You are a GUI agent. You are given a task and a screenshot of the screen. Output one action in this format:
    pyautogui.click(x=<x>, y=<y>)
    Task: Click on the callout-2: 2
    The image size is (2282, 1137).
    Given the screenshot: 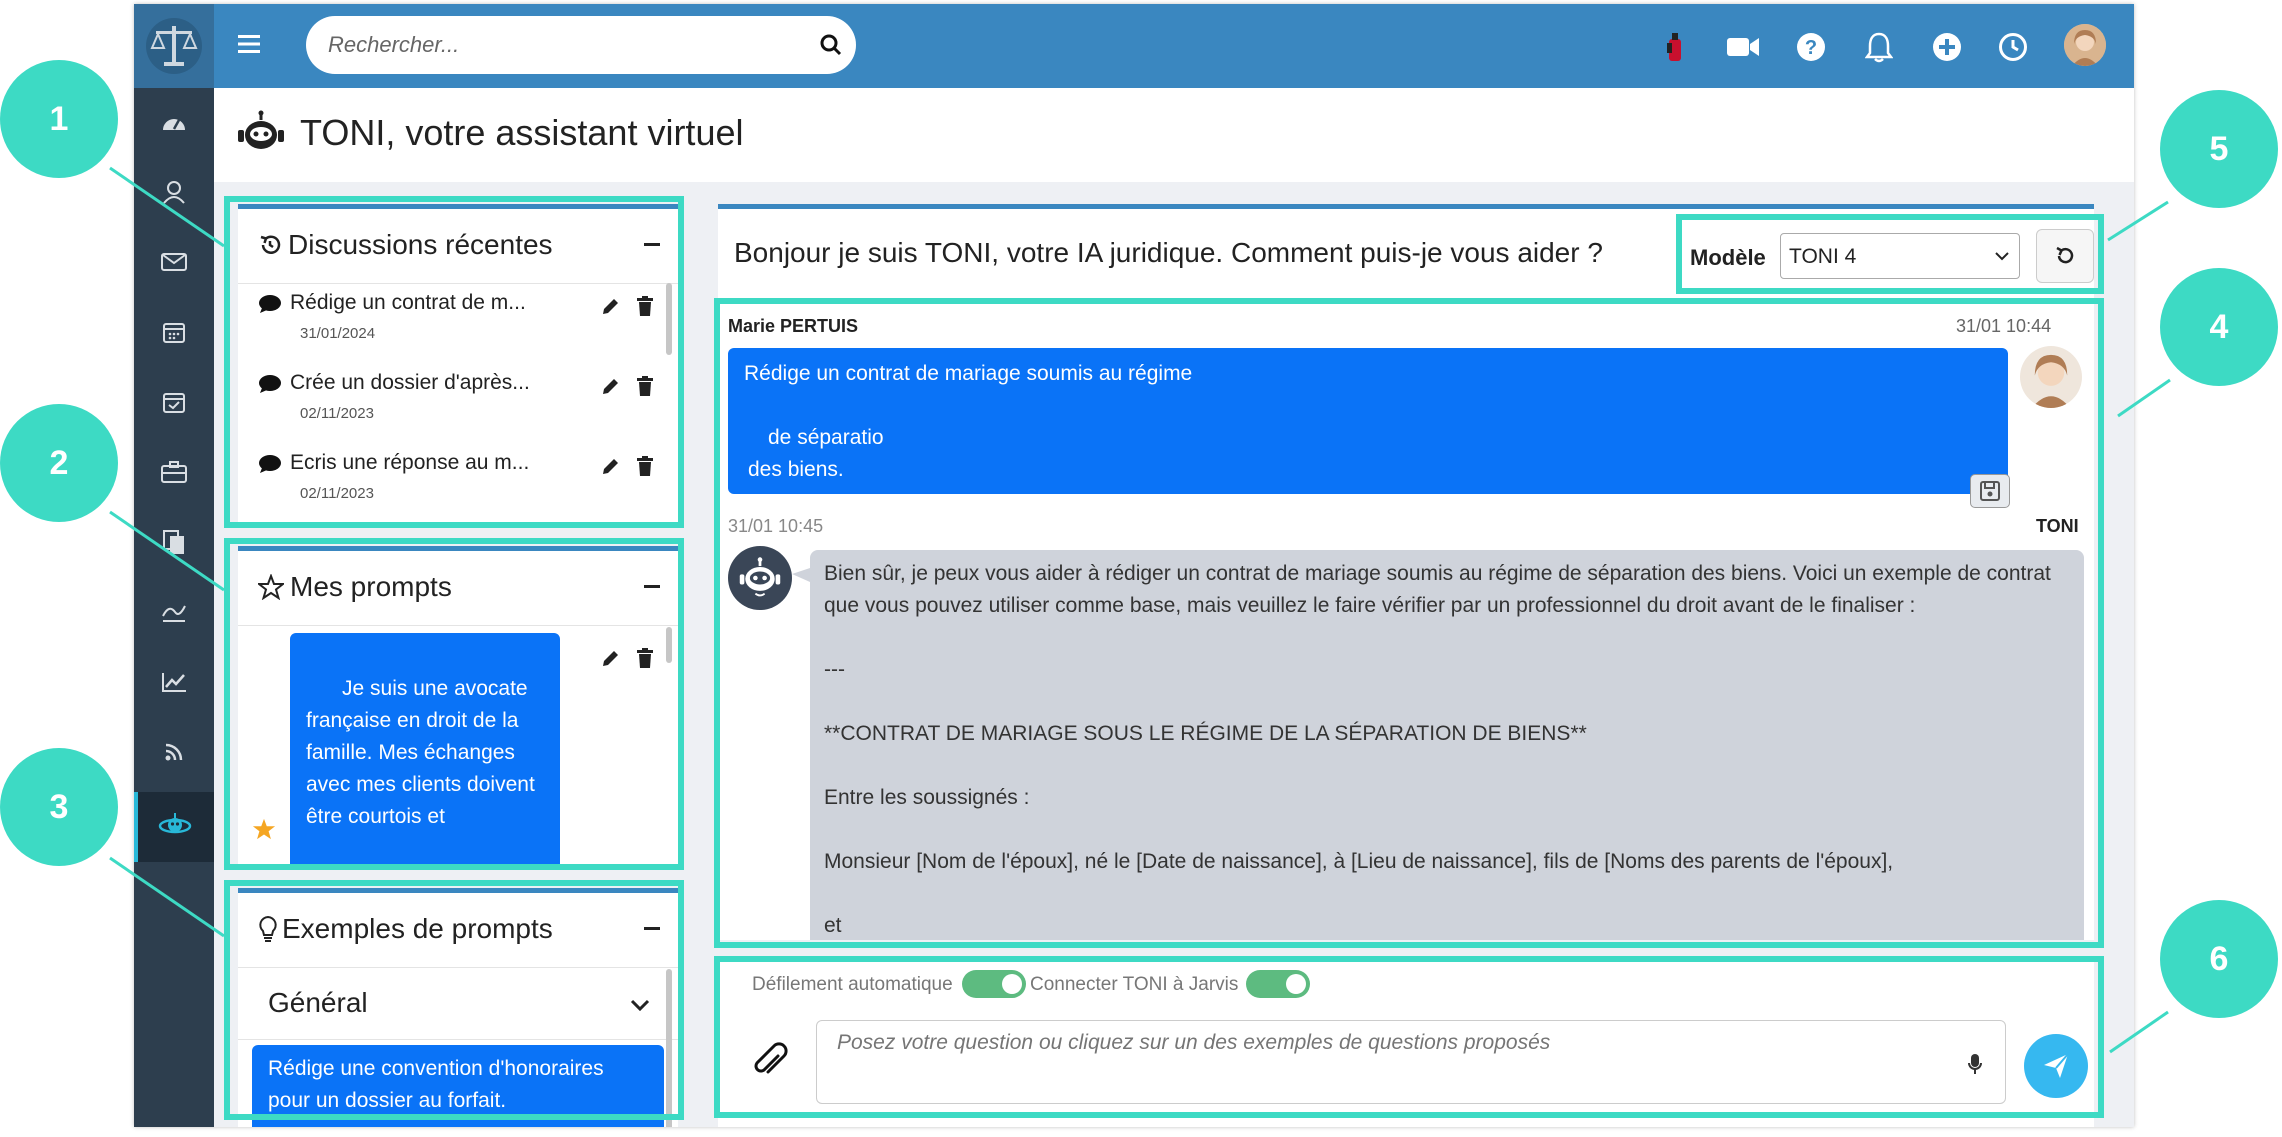 What is the action you would take?
    pyautogui.click(x=59, y=463)
    